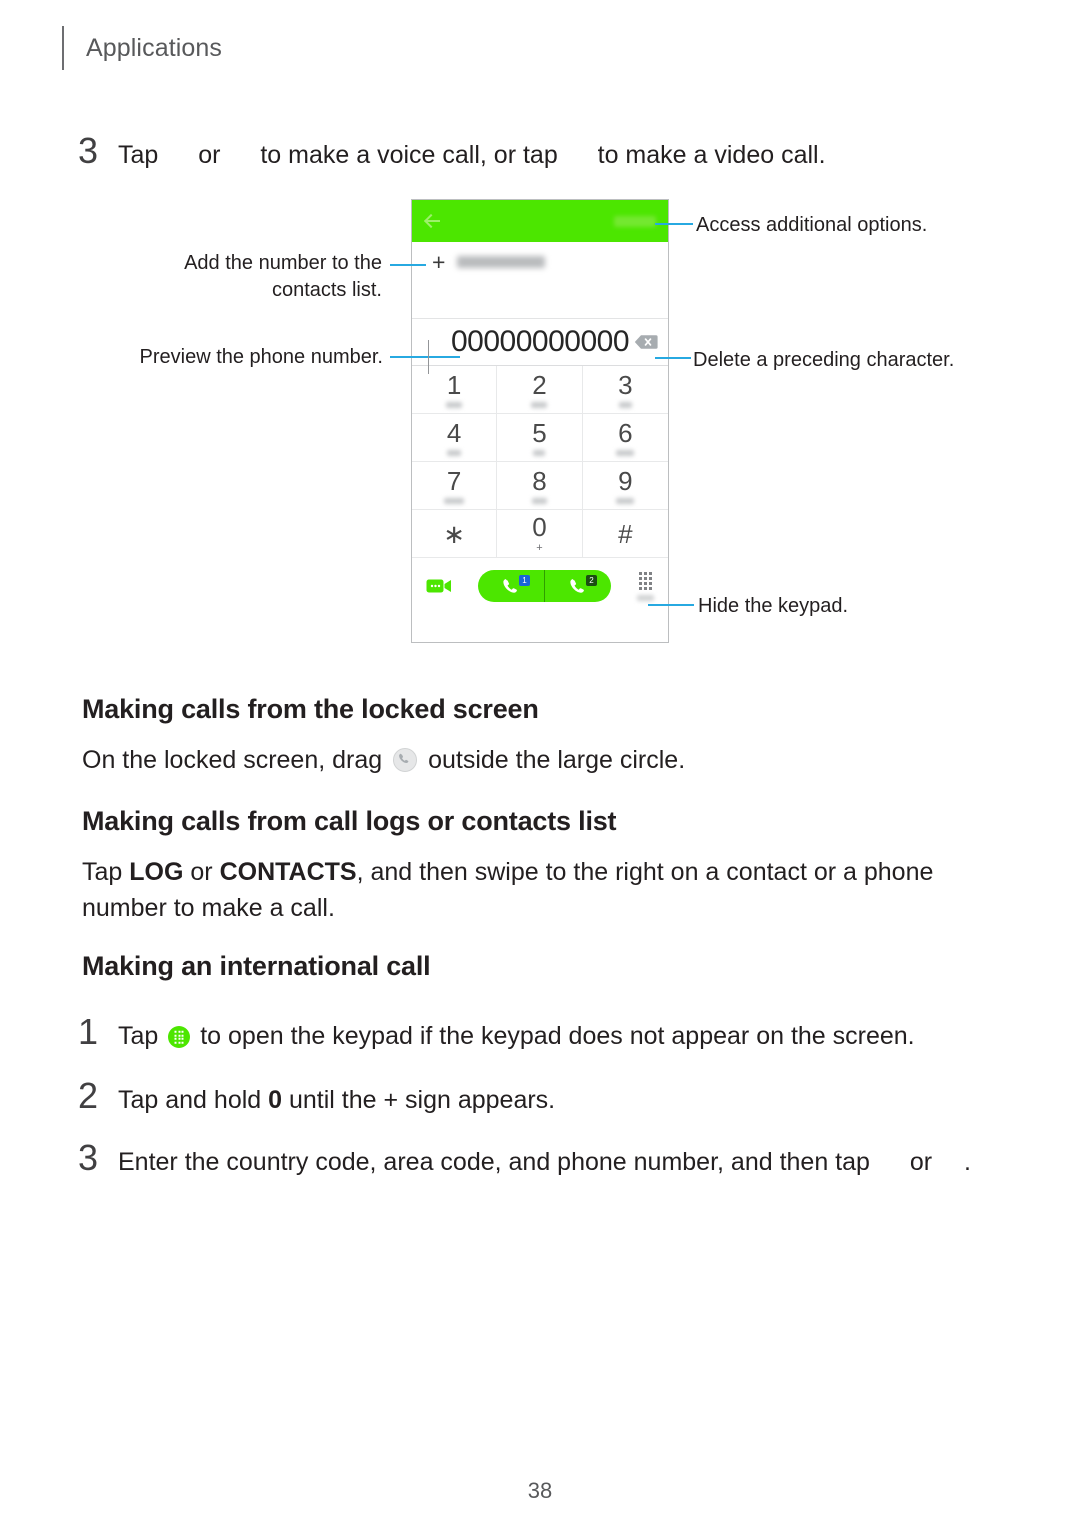  I want to click on step-text-part-4: to make a video call., so click(711, 155).